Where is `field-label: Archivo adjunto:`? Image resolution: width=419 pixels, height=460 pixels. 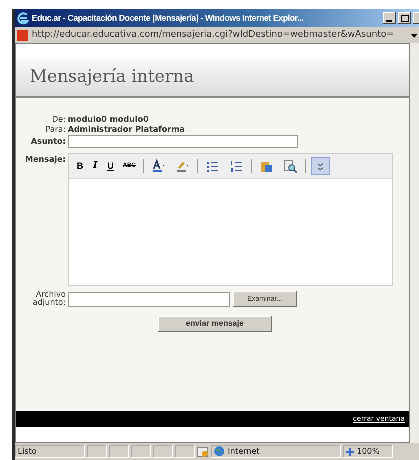 field-label: Archivo adjunto: is located at coordinates (49, 299).